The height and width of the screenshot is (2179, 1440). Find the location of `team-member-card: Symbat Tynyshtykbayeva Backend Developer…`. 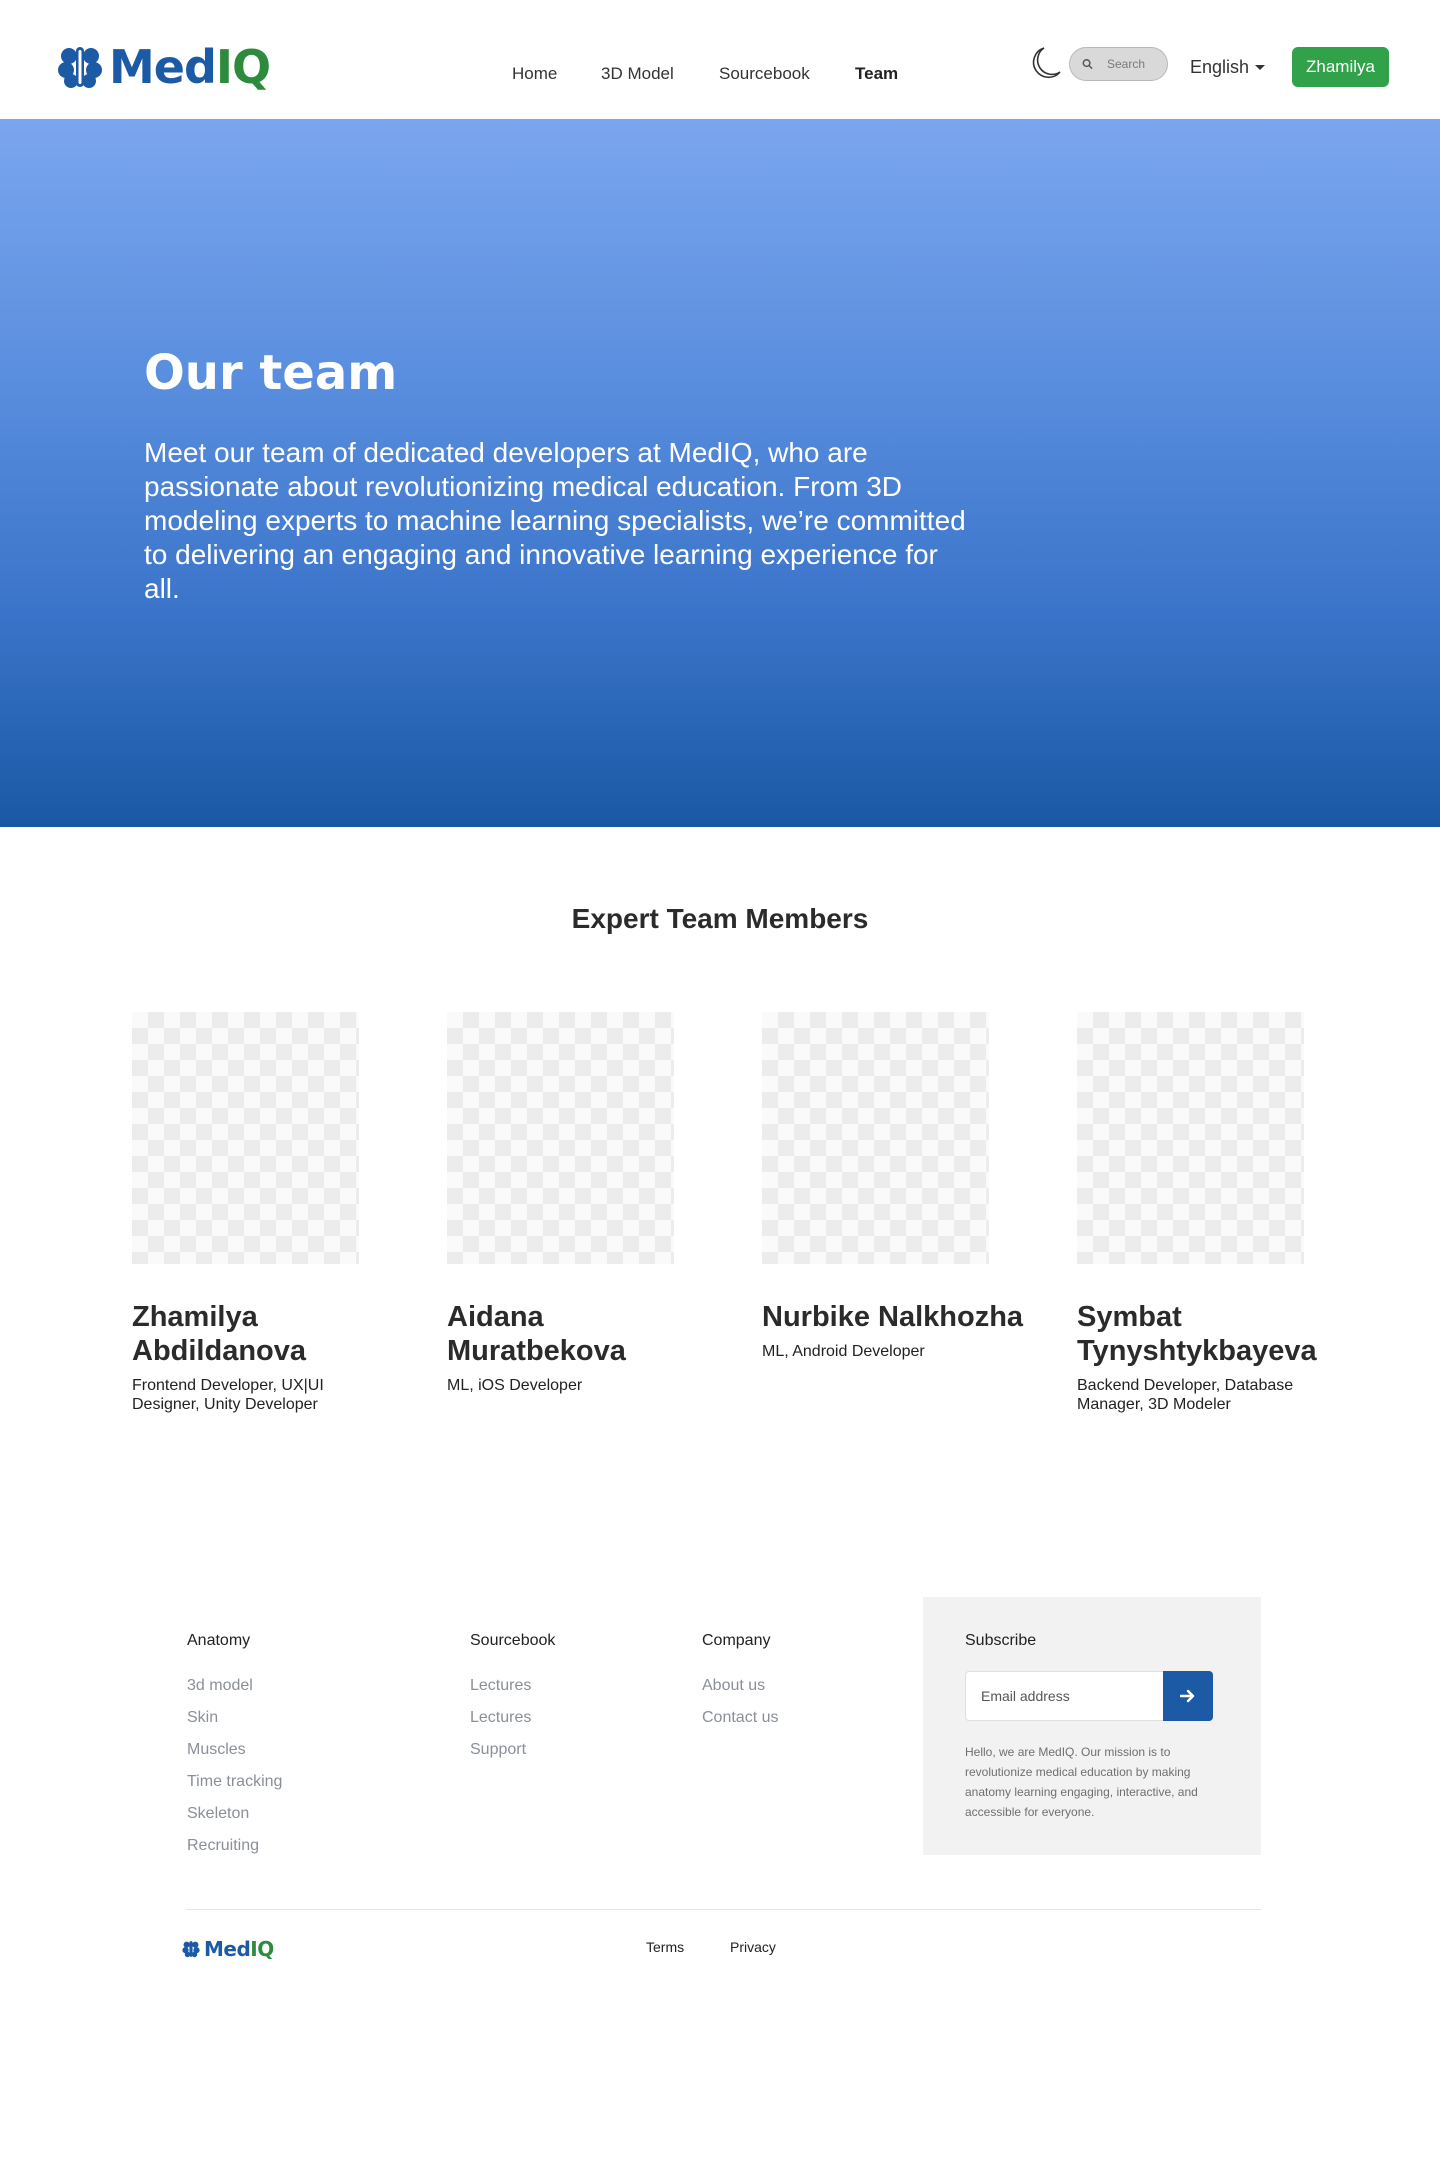

team-member-card: Symbat Tynyshtykbayeva Backend Developer… is located at coordinates (1197, 1213).